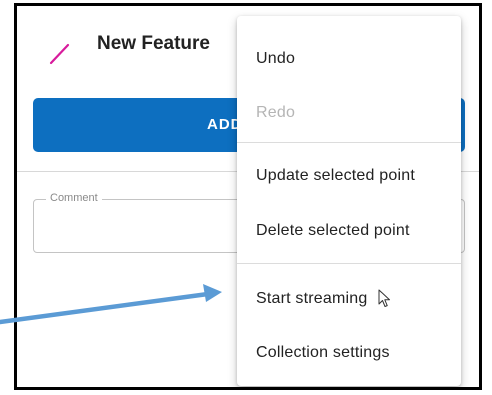  I want to click on feature-title: New Feature, so click(153, 43).